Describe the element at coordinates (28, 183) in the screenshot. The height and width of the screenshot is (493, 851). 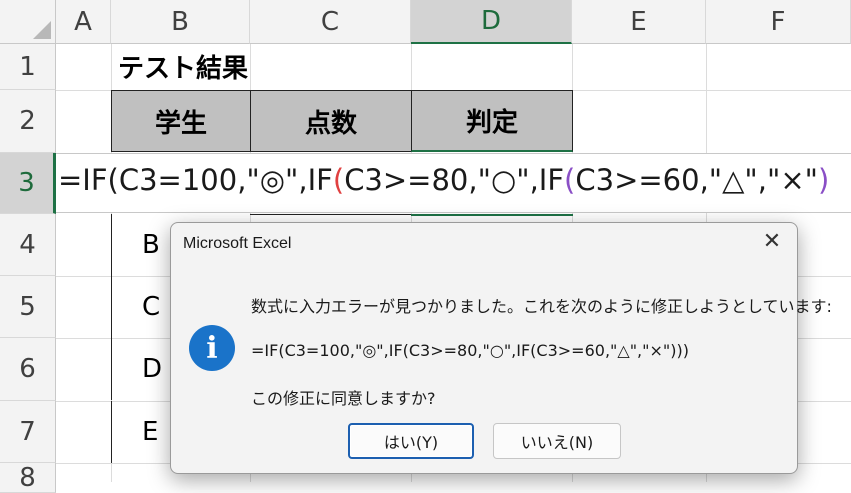
I see `row-header-3: 3` at that location.